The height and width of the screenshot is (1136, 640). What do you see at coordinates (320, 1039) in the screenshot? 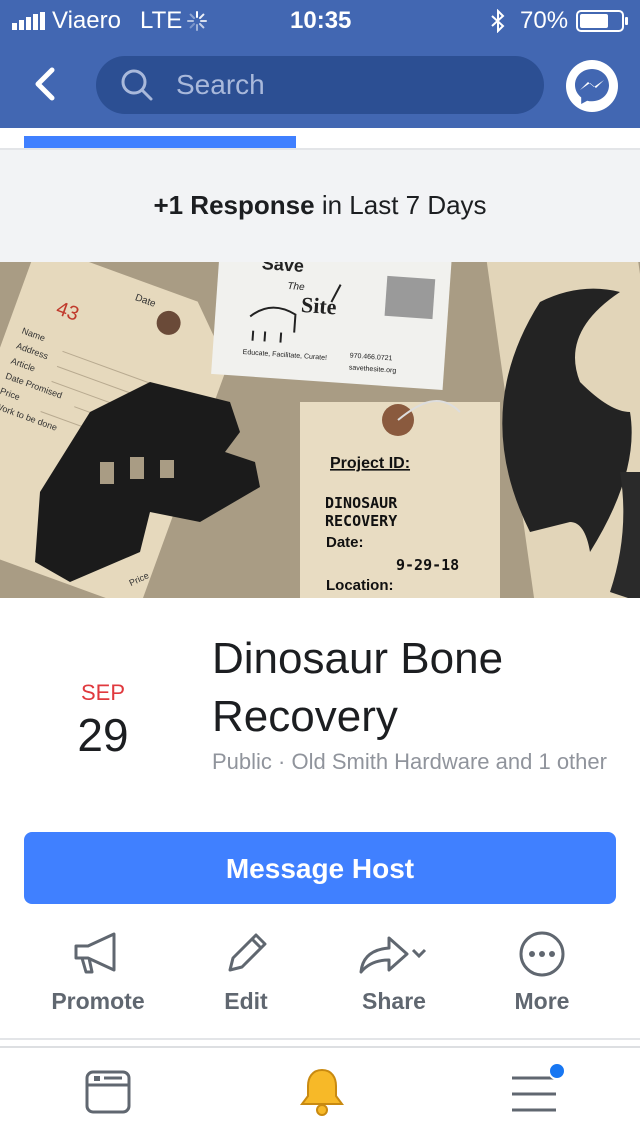
I see `divider` at bounding box center [320, 1039].